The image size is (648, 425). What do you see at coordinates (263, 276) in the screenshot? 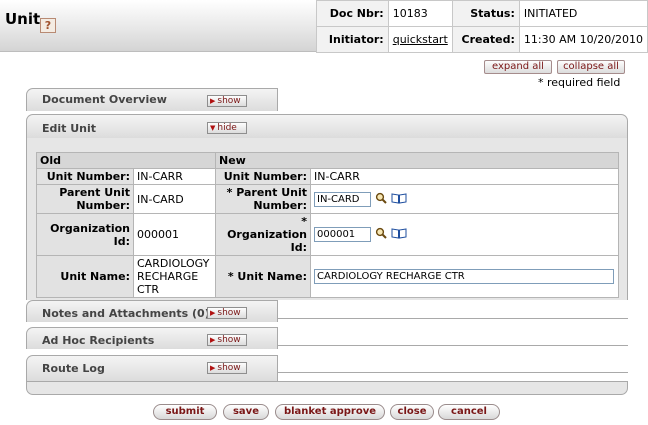
I see `new-unit-name-label: * Unit Name:` at bounding box center [263, 276].